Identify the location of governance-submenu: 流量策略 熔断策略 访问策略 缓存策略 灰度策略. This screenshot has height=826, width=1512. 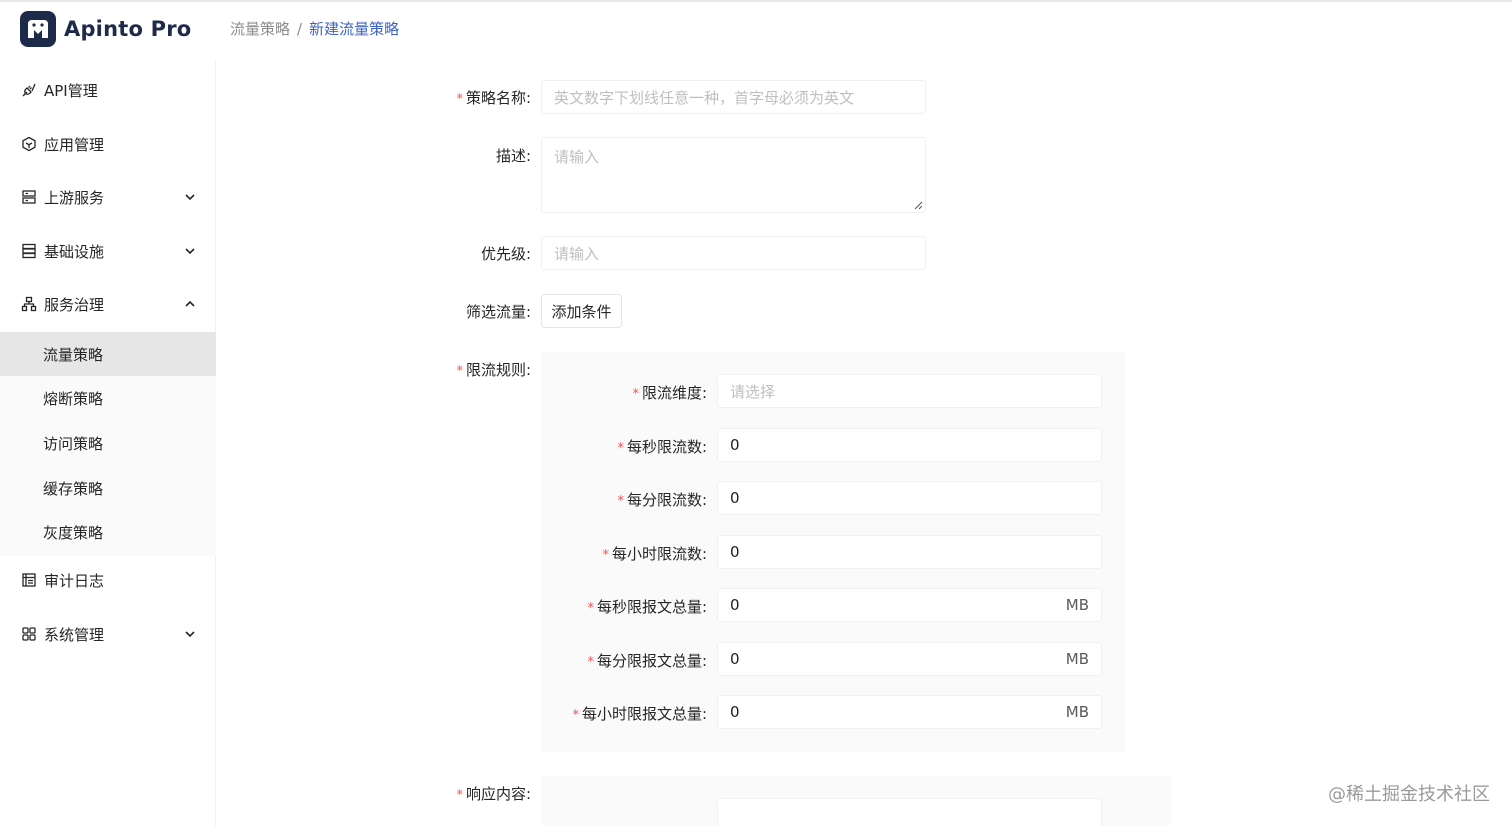
(108, 444).